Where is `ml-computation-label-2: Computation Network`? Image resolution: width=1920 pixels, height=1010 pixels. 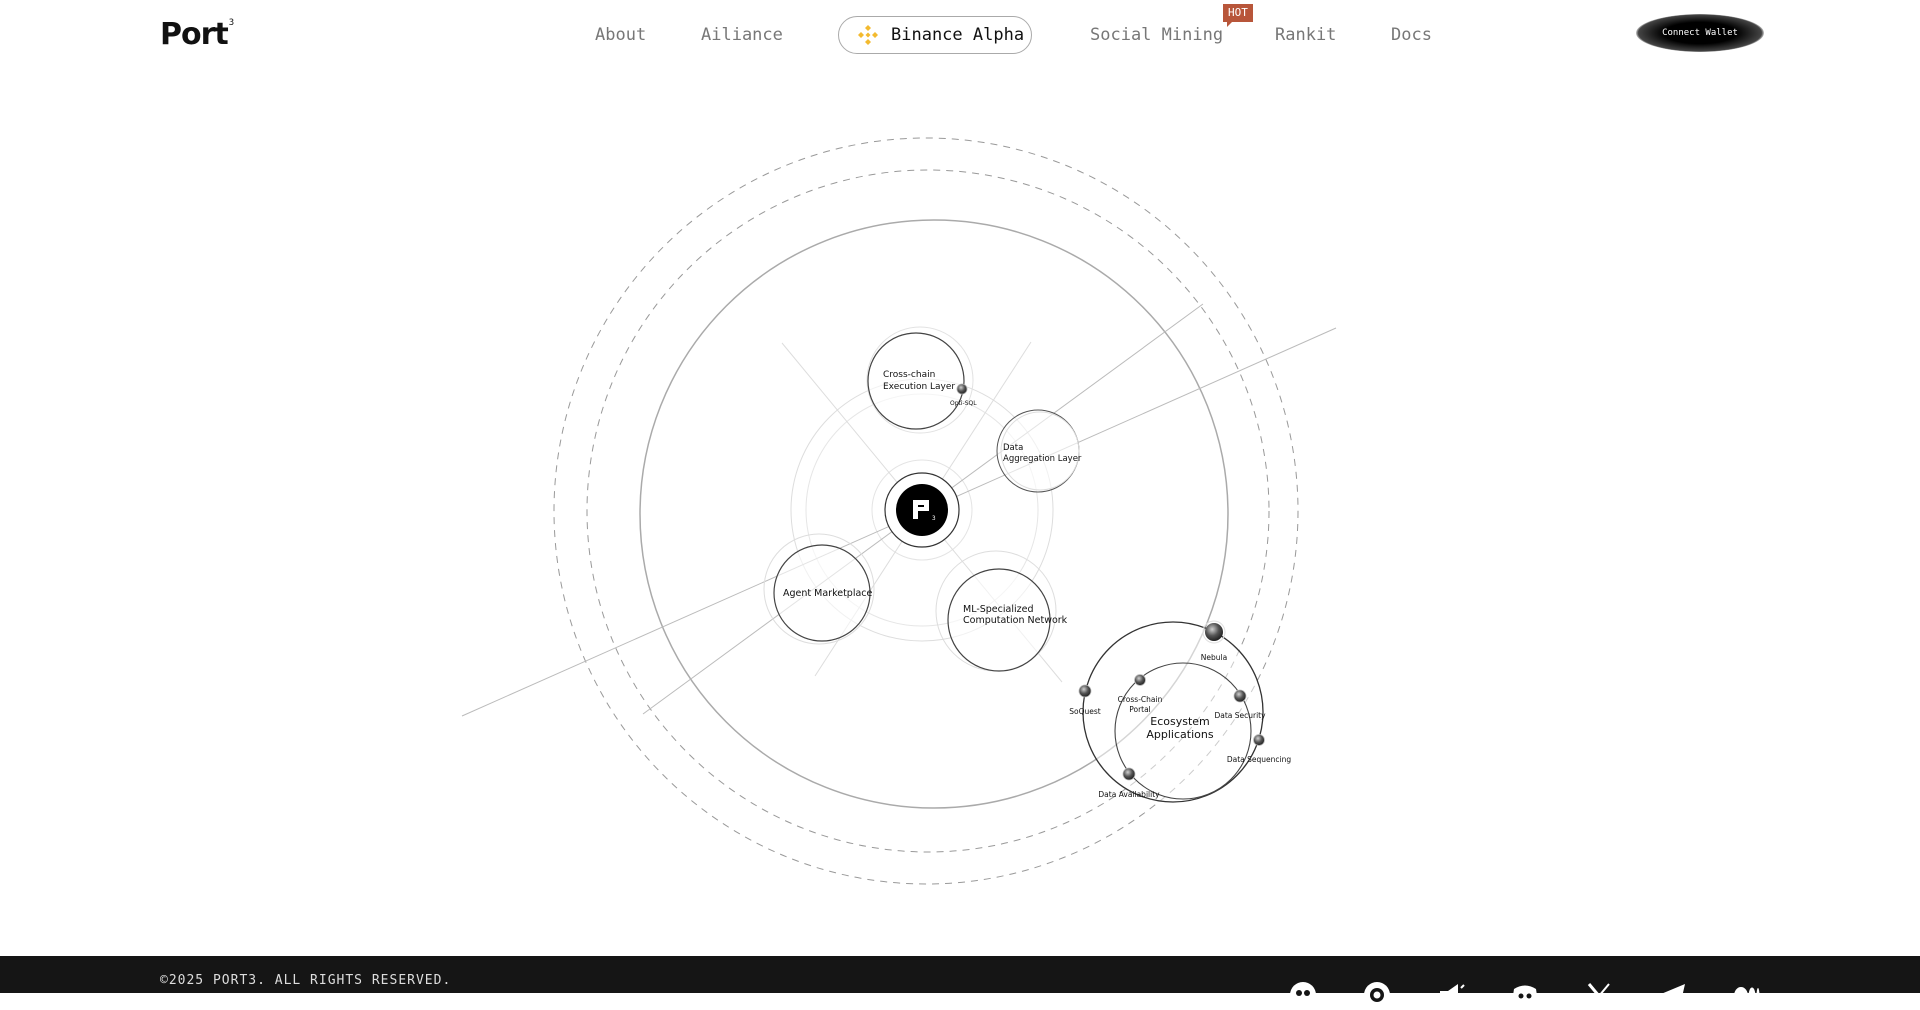 ml-computation-label-2: Computation Network is located at coordinates (1015, 620).